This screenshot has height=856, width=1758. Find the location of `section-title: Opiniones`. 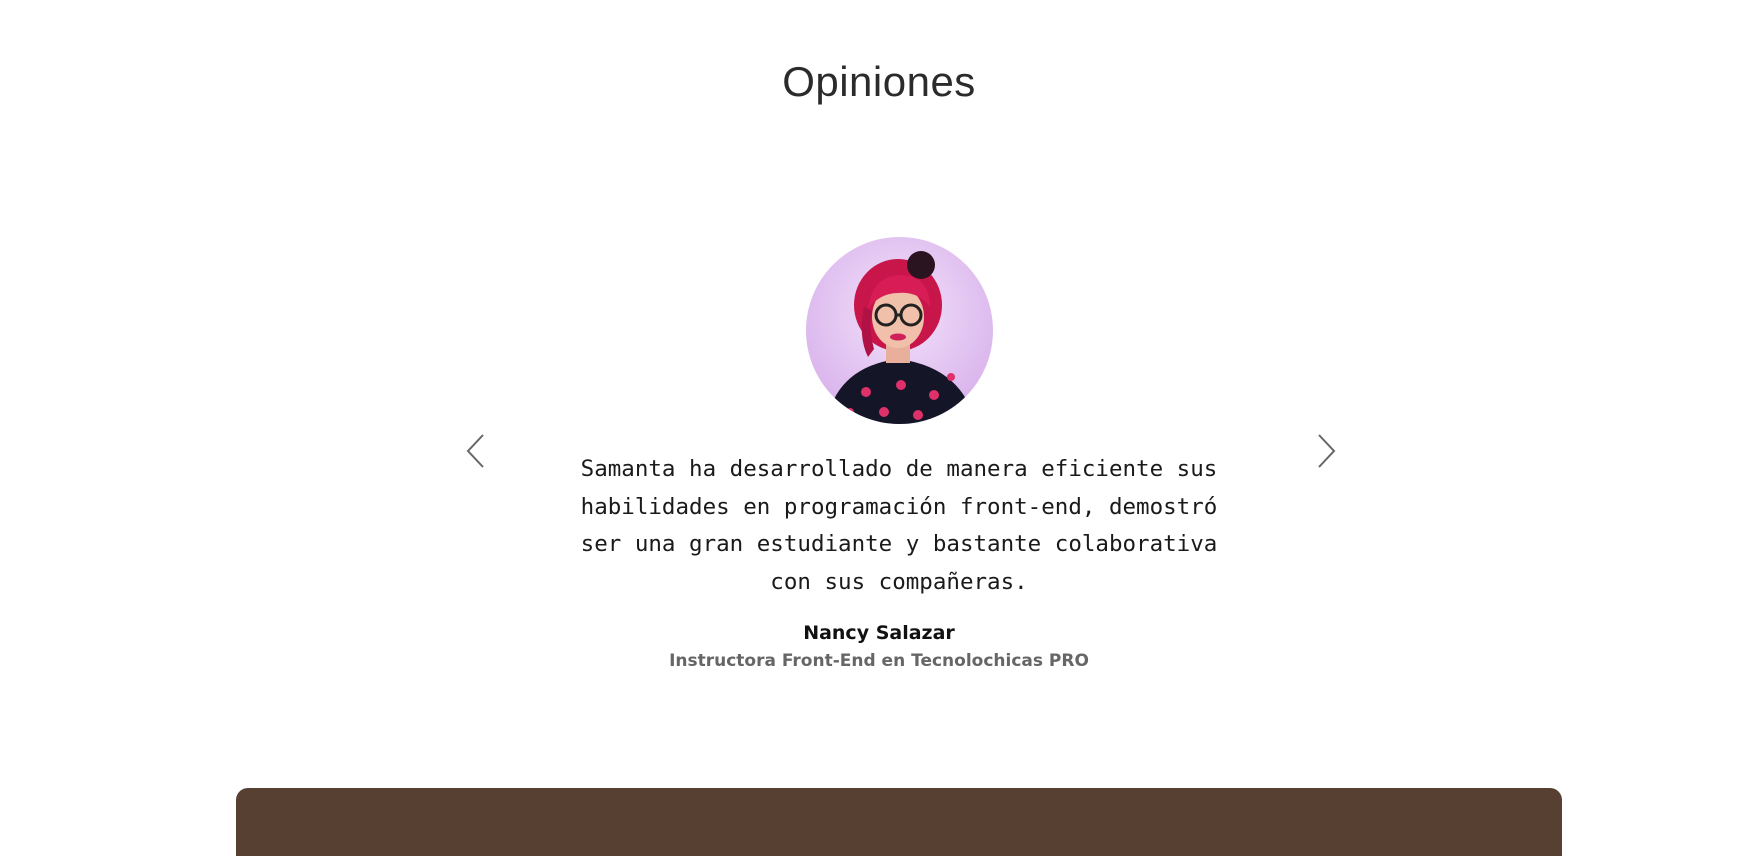

section-title: Opiniones is located at coordinates (879, 81).